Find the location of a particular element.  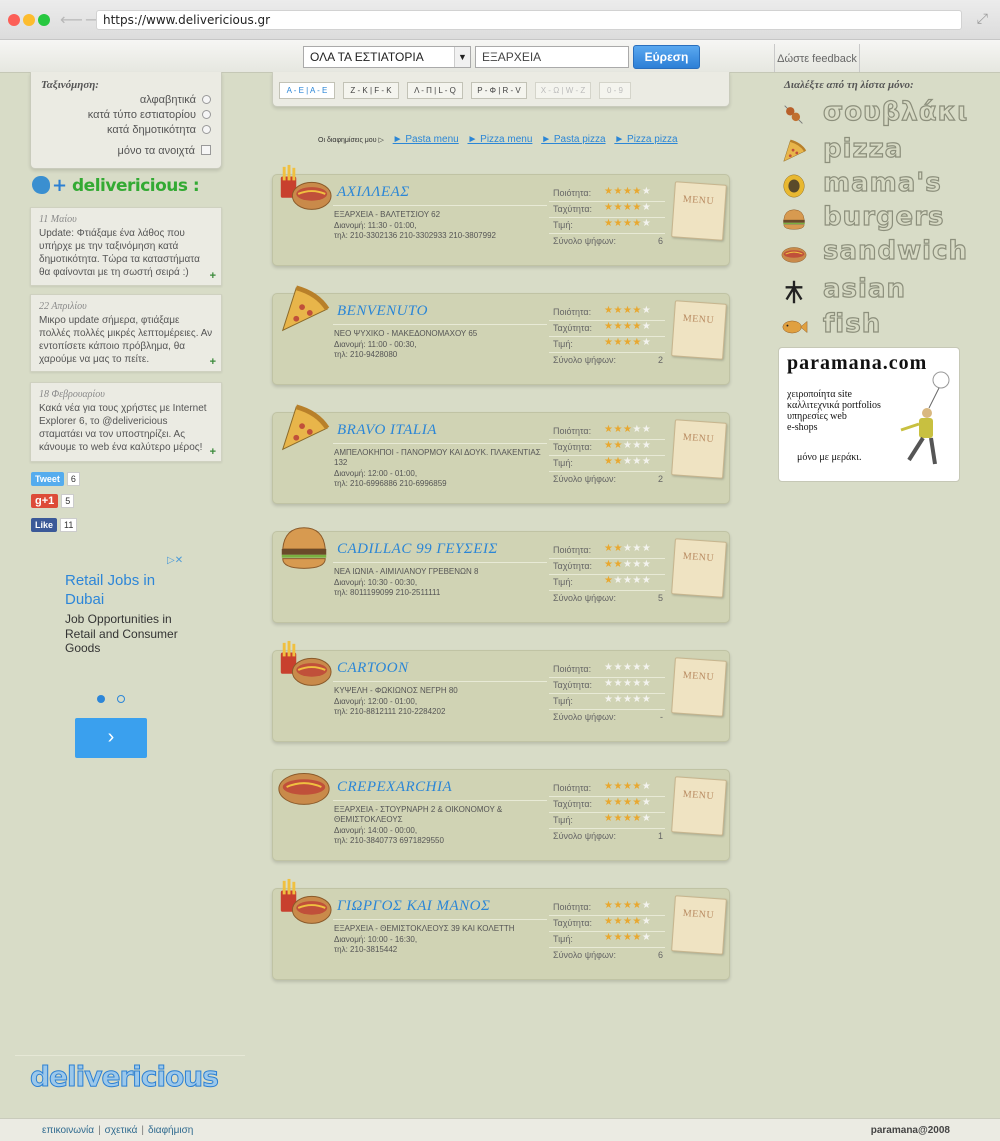

checkbox-icon is located at coordinates (206, 150).